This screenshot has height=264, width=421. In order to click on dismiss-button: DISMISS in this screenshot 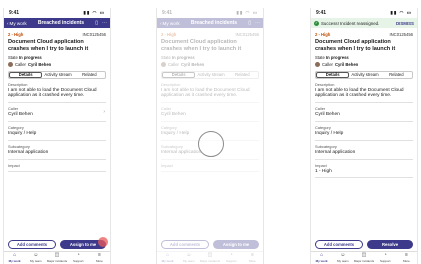, I will do `click(405, 23)`.